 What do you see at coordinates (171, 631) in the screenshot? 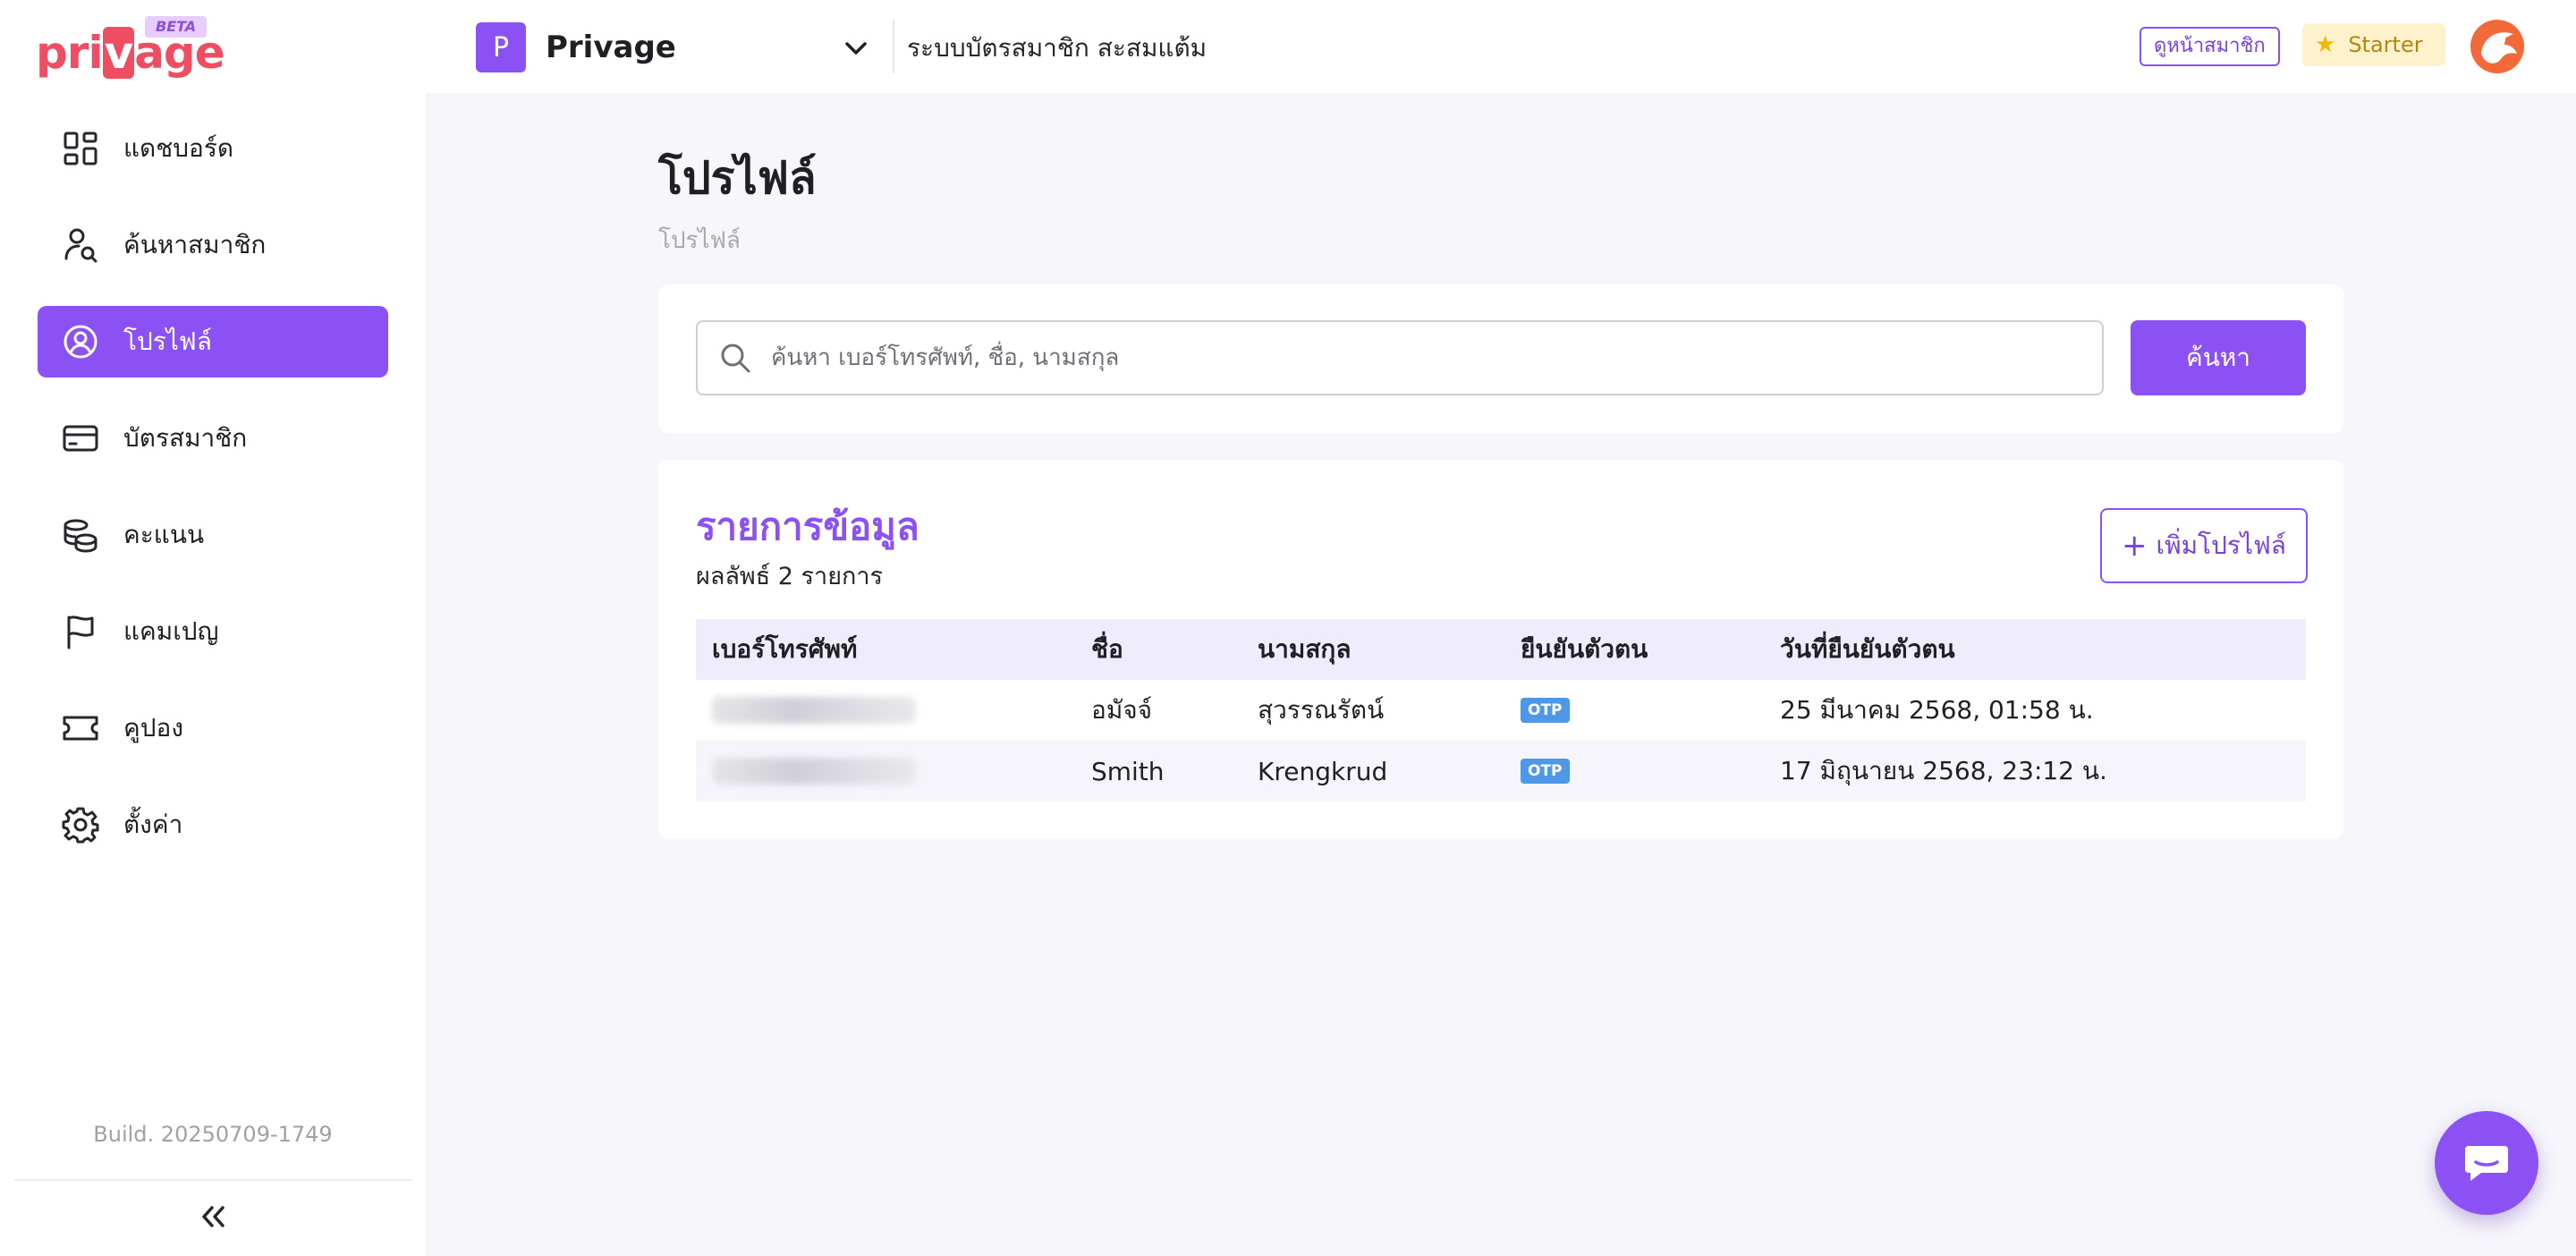
I see `sidebar-item-label: แคมเปญ` at bounding box center [171, 631].